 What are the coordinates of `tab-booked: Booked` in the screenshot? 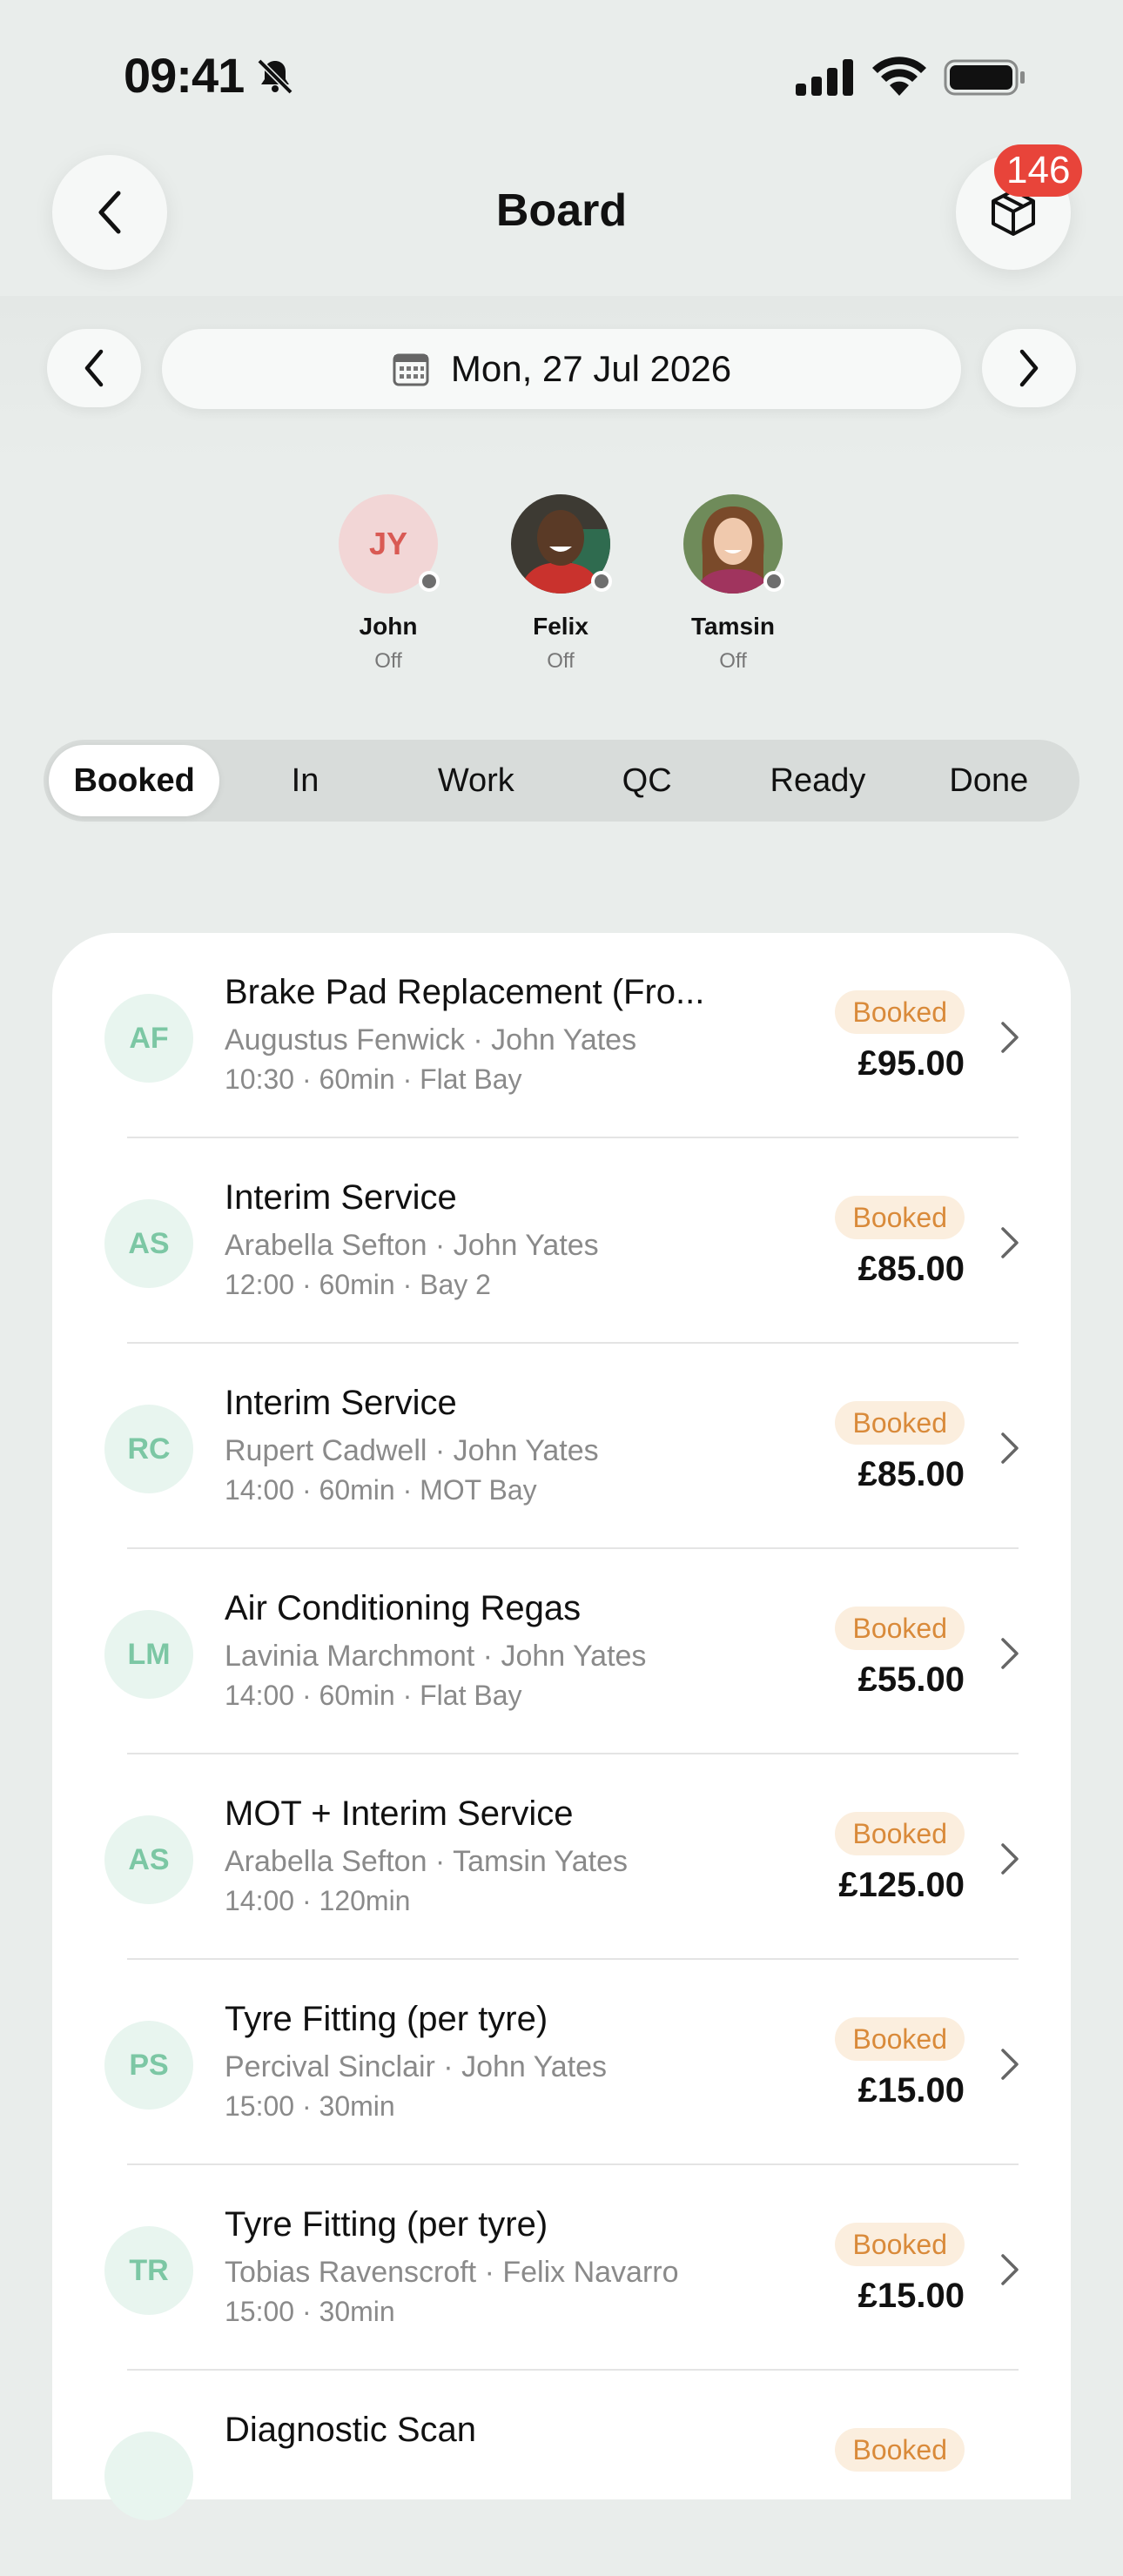 It's located at (135, 781).